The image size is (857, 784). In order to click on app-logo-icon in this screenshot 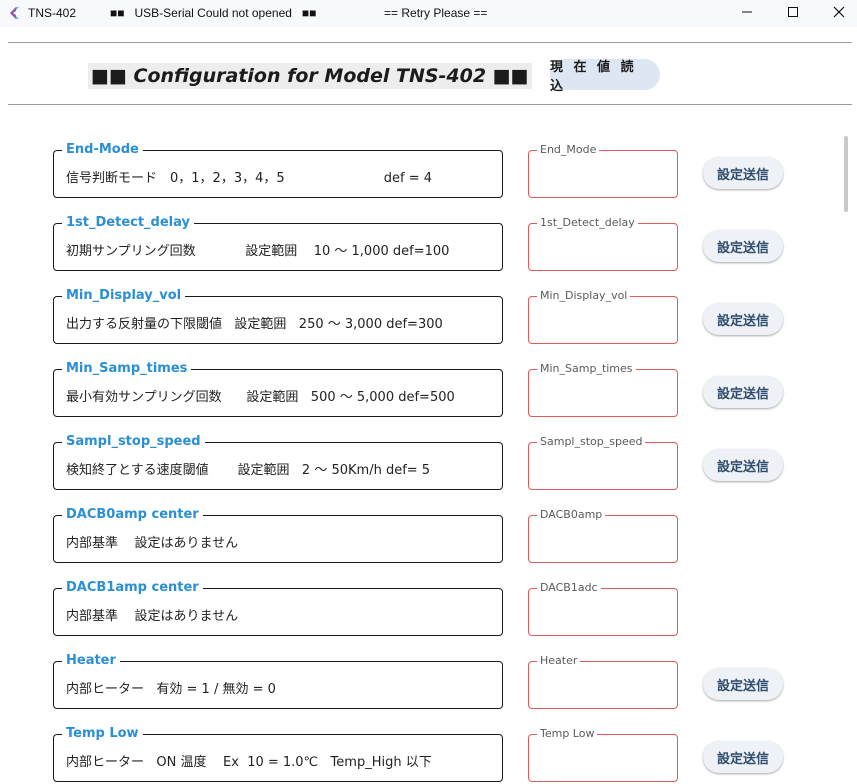, I will do `click(14, 13)`.